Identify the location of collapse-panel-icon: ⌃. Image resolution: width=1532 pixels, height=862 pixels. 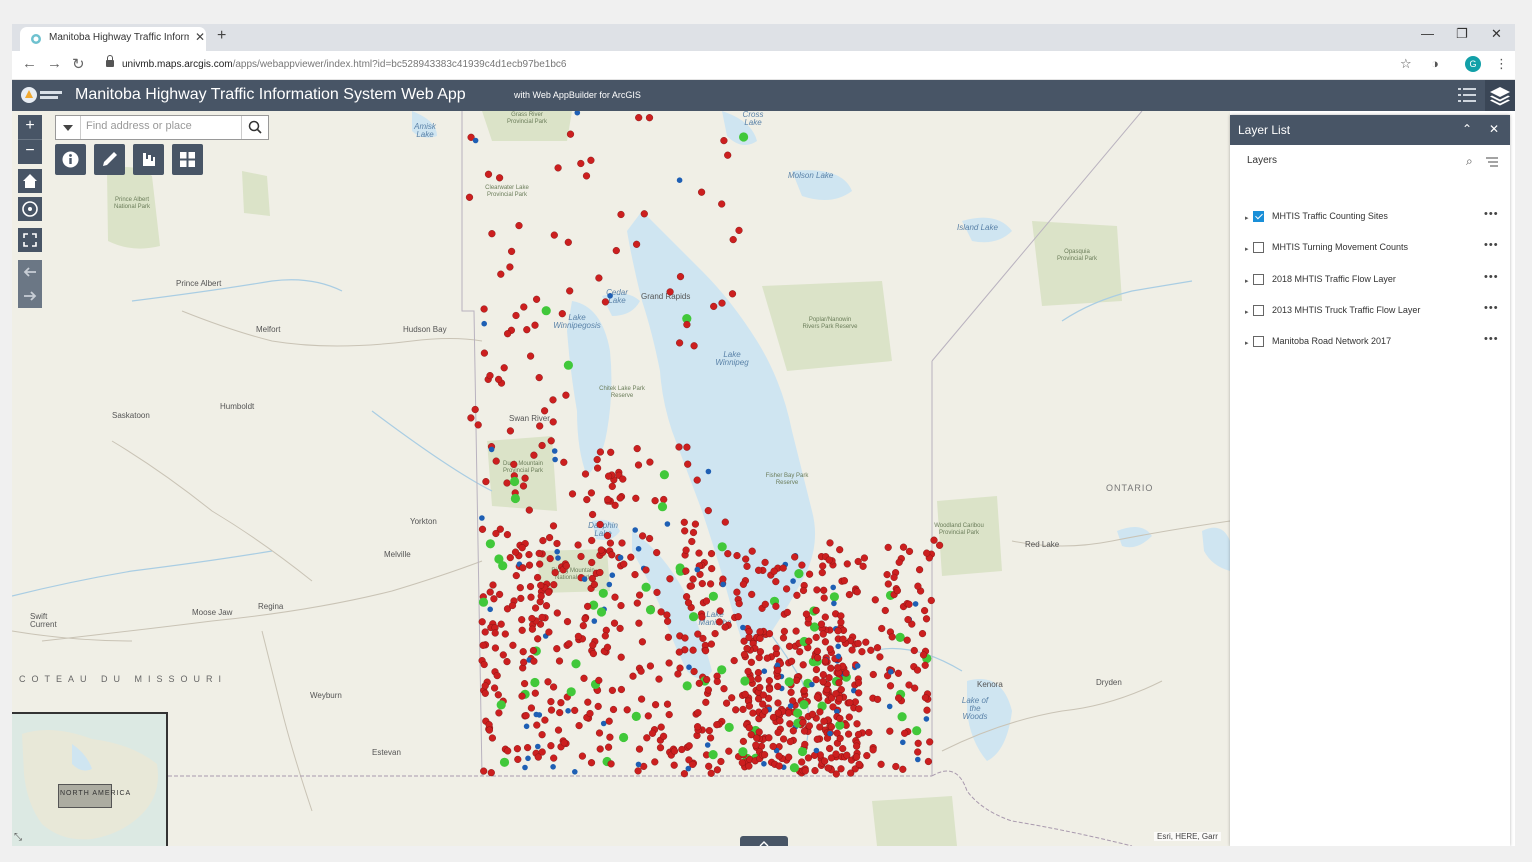
(1467, 129).